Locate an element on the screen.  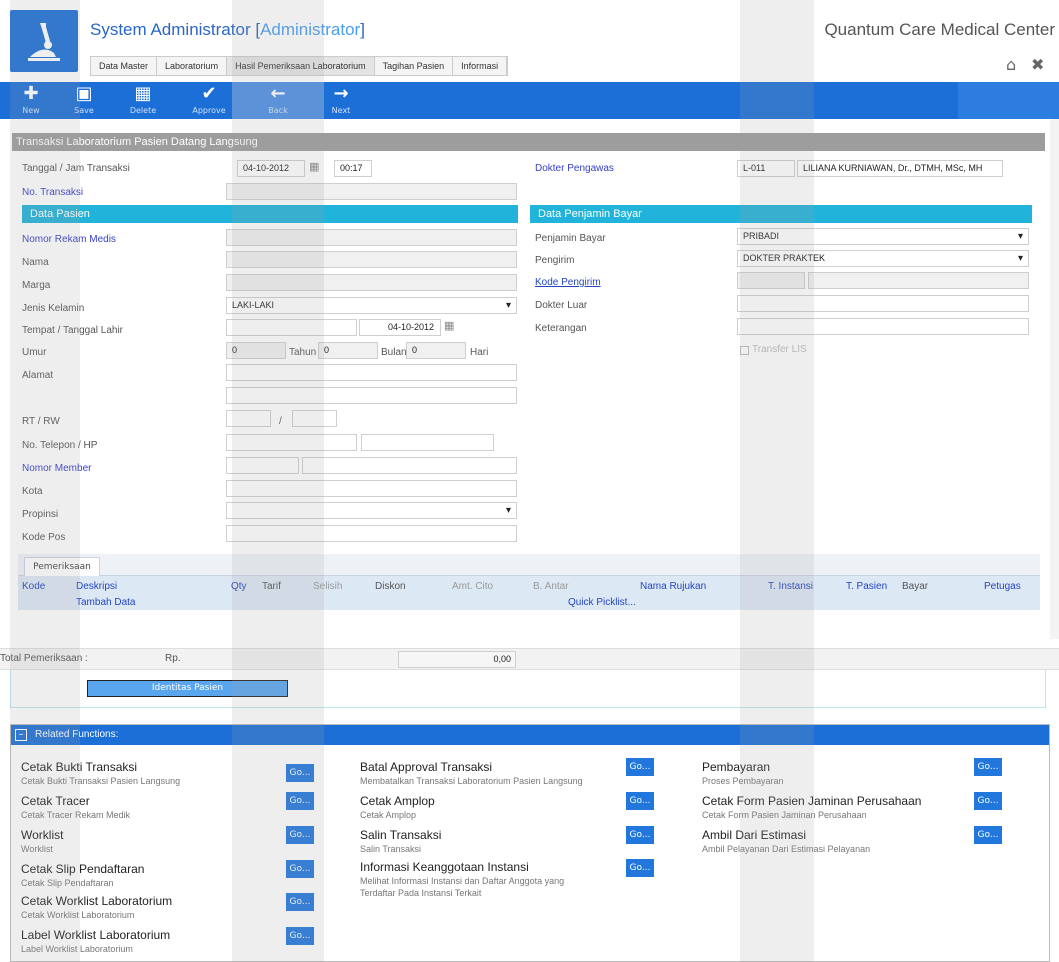
hp-input is located at coordinates (427, 442).